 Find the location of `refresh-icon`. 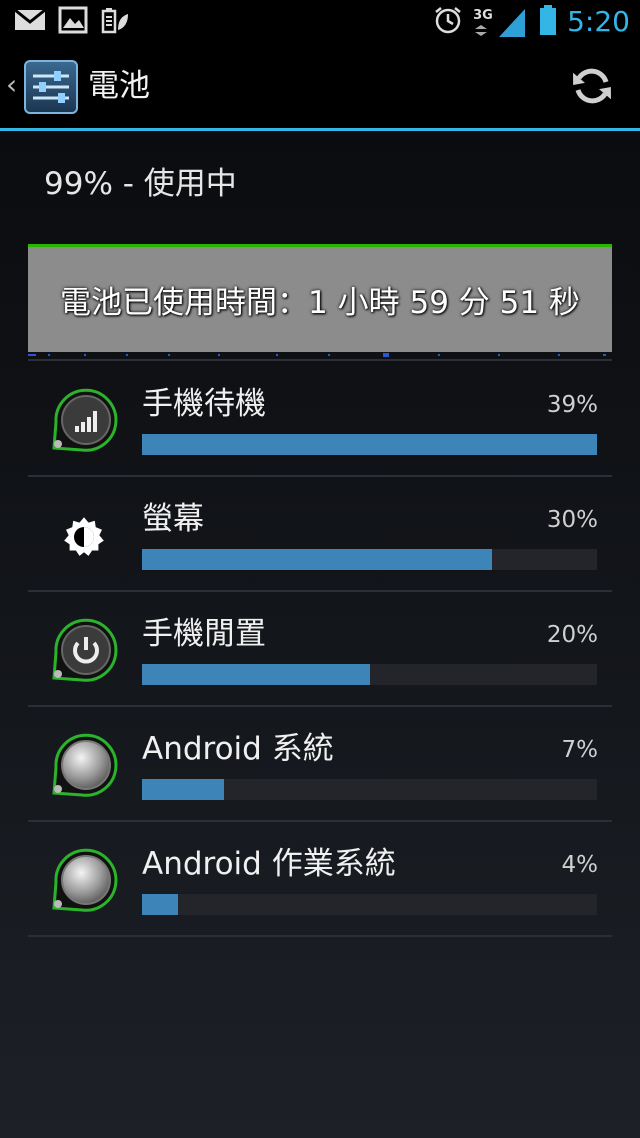

refresh-icon is located at coordinates (592, 86).